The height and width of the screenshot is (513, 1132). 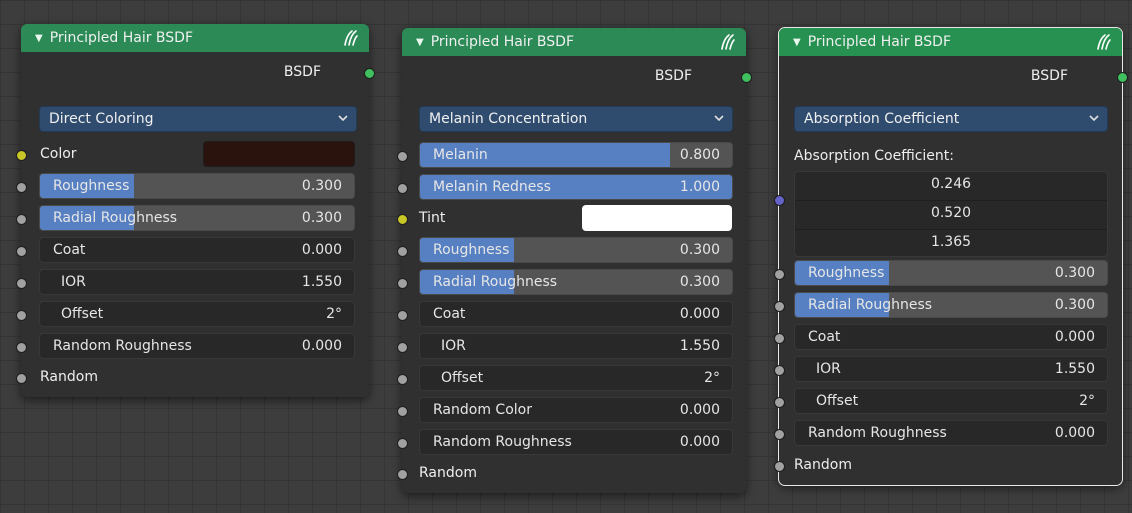 What do you see at coordinates (874, 156) in the screenshot?
I see `absorption-coefficient-label: Absorption Coefficient:` at bounding box center [874, 156].